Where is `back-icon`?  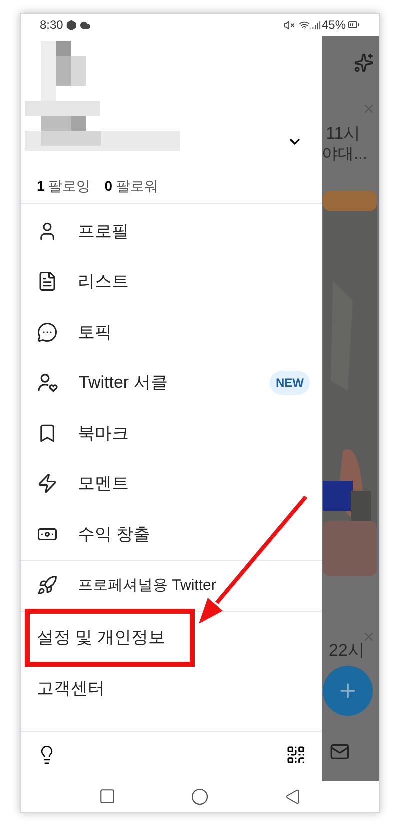 back-icon is located at coordinates (293, 796).